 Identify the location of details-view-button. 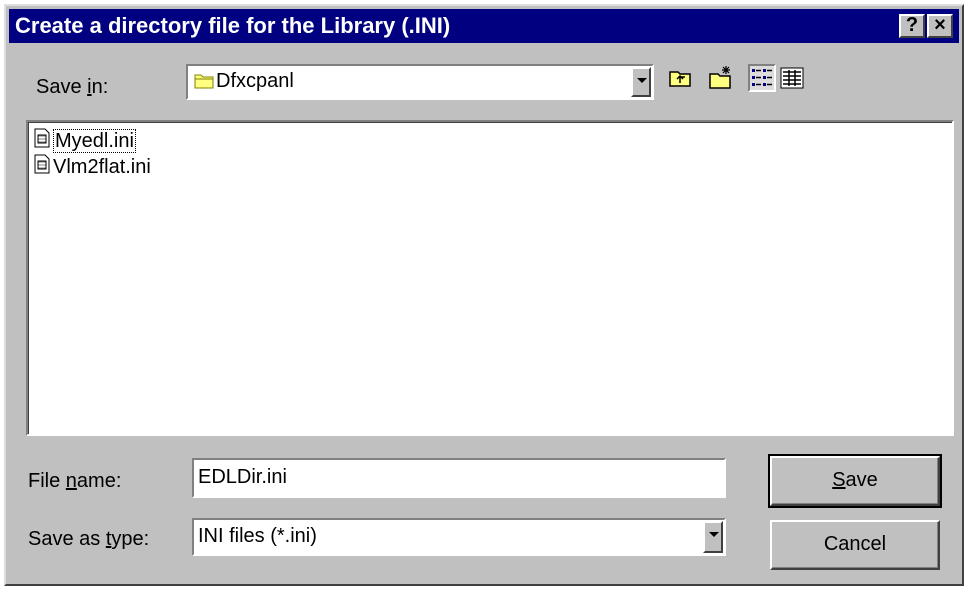
(792, 78).